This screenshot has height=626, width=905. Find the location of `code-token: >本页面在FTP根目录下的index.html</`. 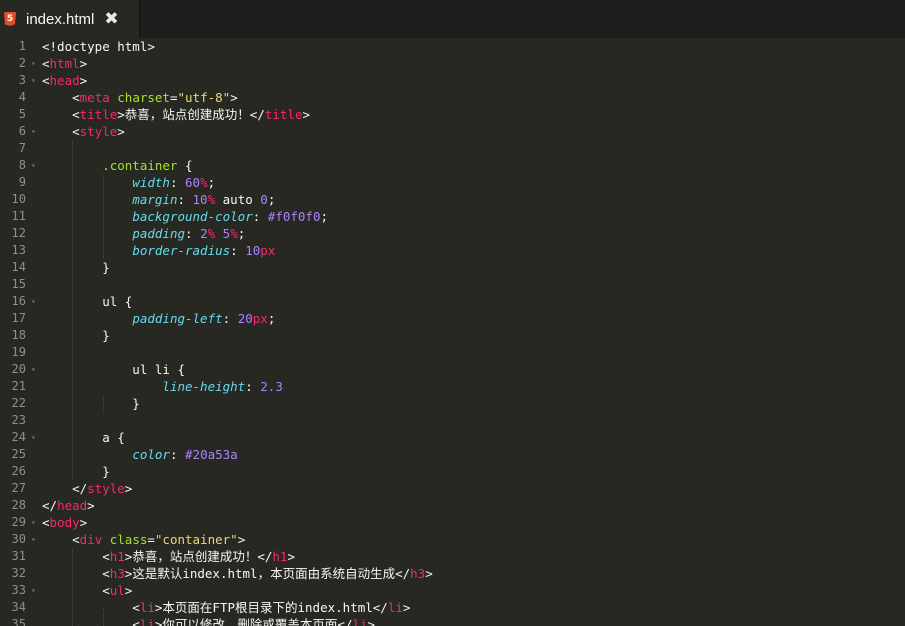

code-token: >本页面在FTP根目录下的index.html</ is located at coordinates (271, 607).